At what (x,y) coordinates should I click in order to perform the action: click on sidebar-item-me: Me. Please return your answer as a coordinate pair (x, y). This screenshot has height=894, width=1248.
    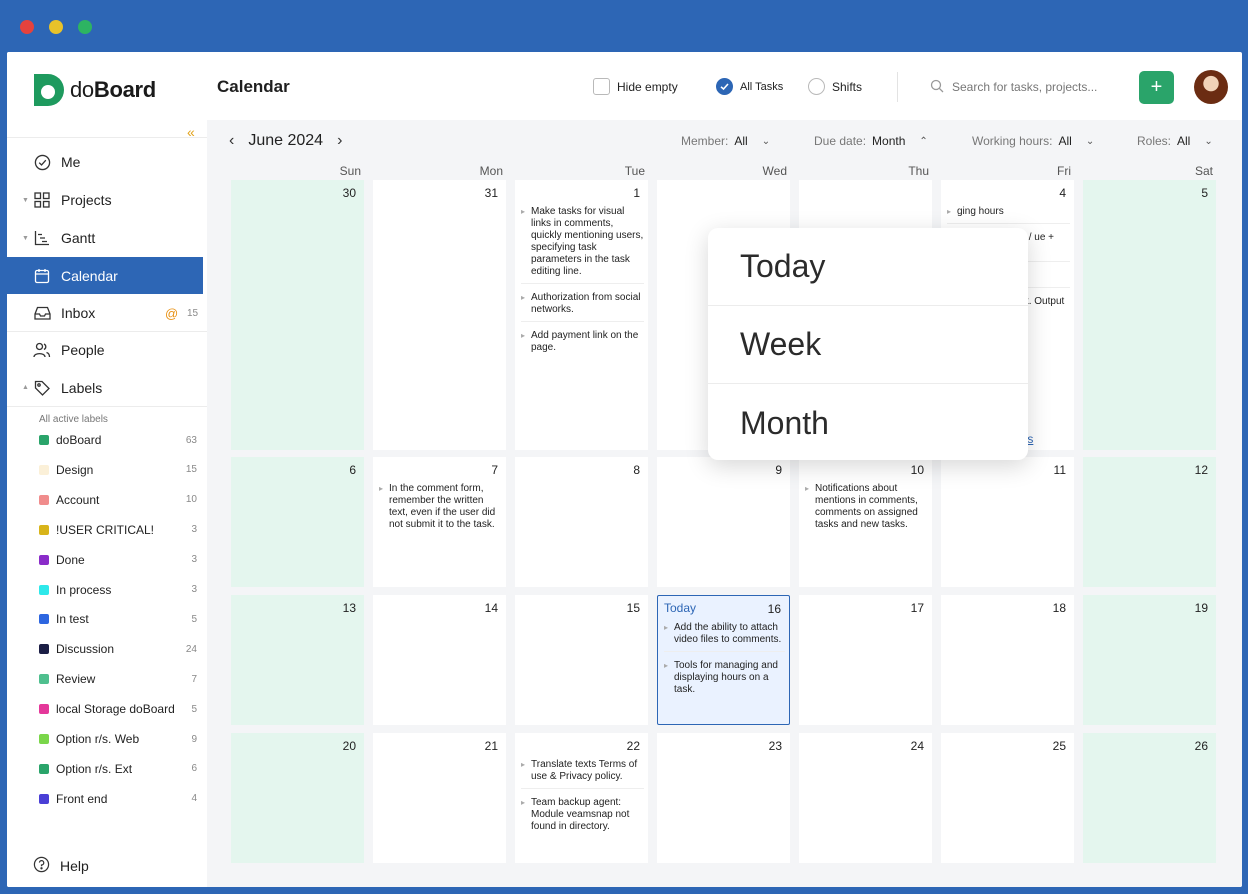
    Looking at the image, I should click on (105, 162).